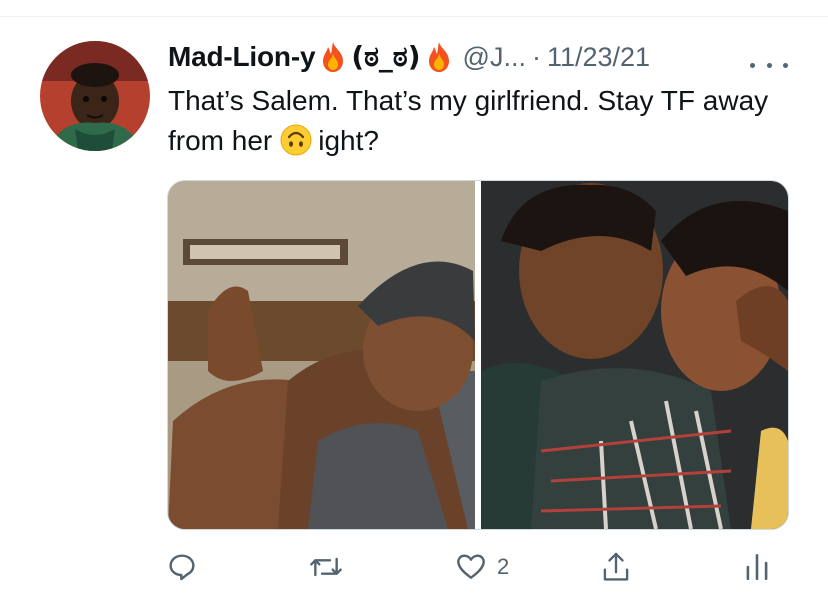 The image size is (828, 607). I want to click on reply-icon, so click(182, 567).